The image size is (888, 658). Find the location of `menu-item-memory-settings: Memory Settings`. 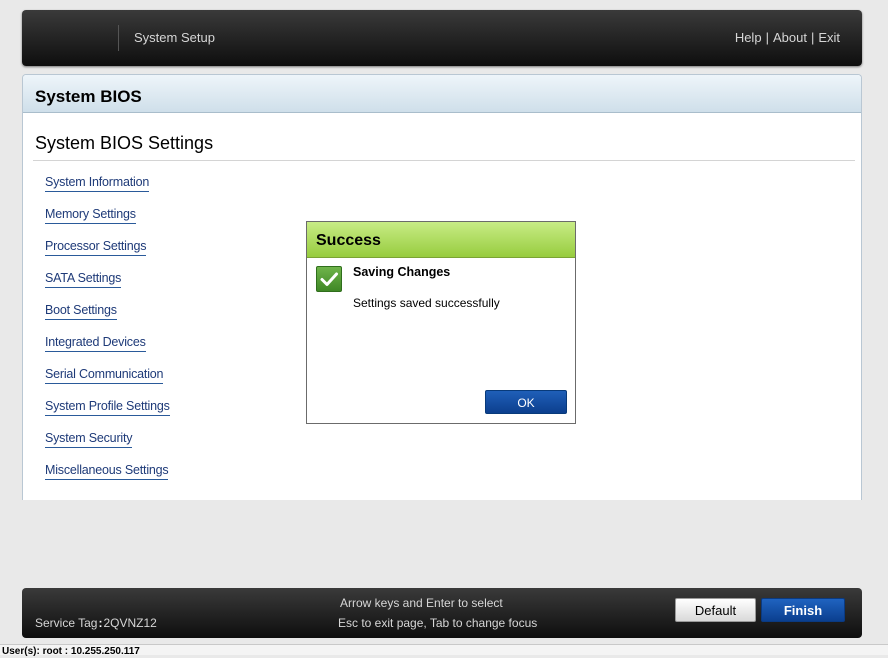

menu-item-memory-settings: Memory Settings is located at coordinates (107, 223).